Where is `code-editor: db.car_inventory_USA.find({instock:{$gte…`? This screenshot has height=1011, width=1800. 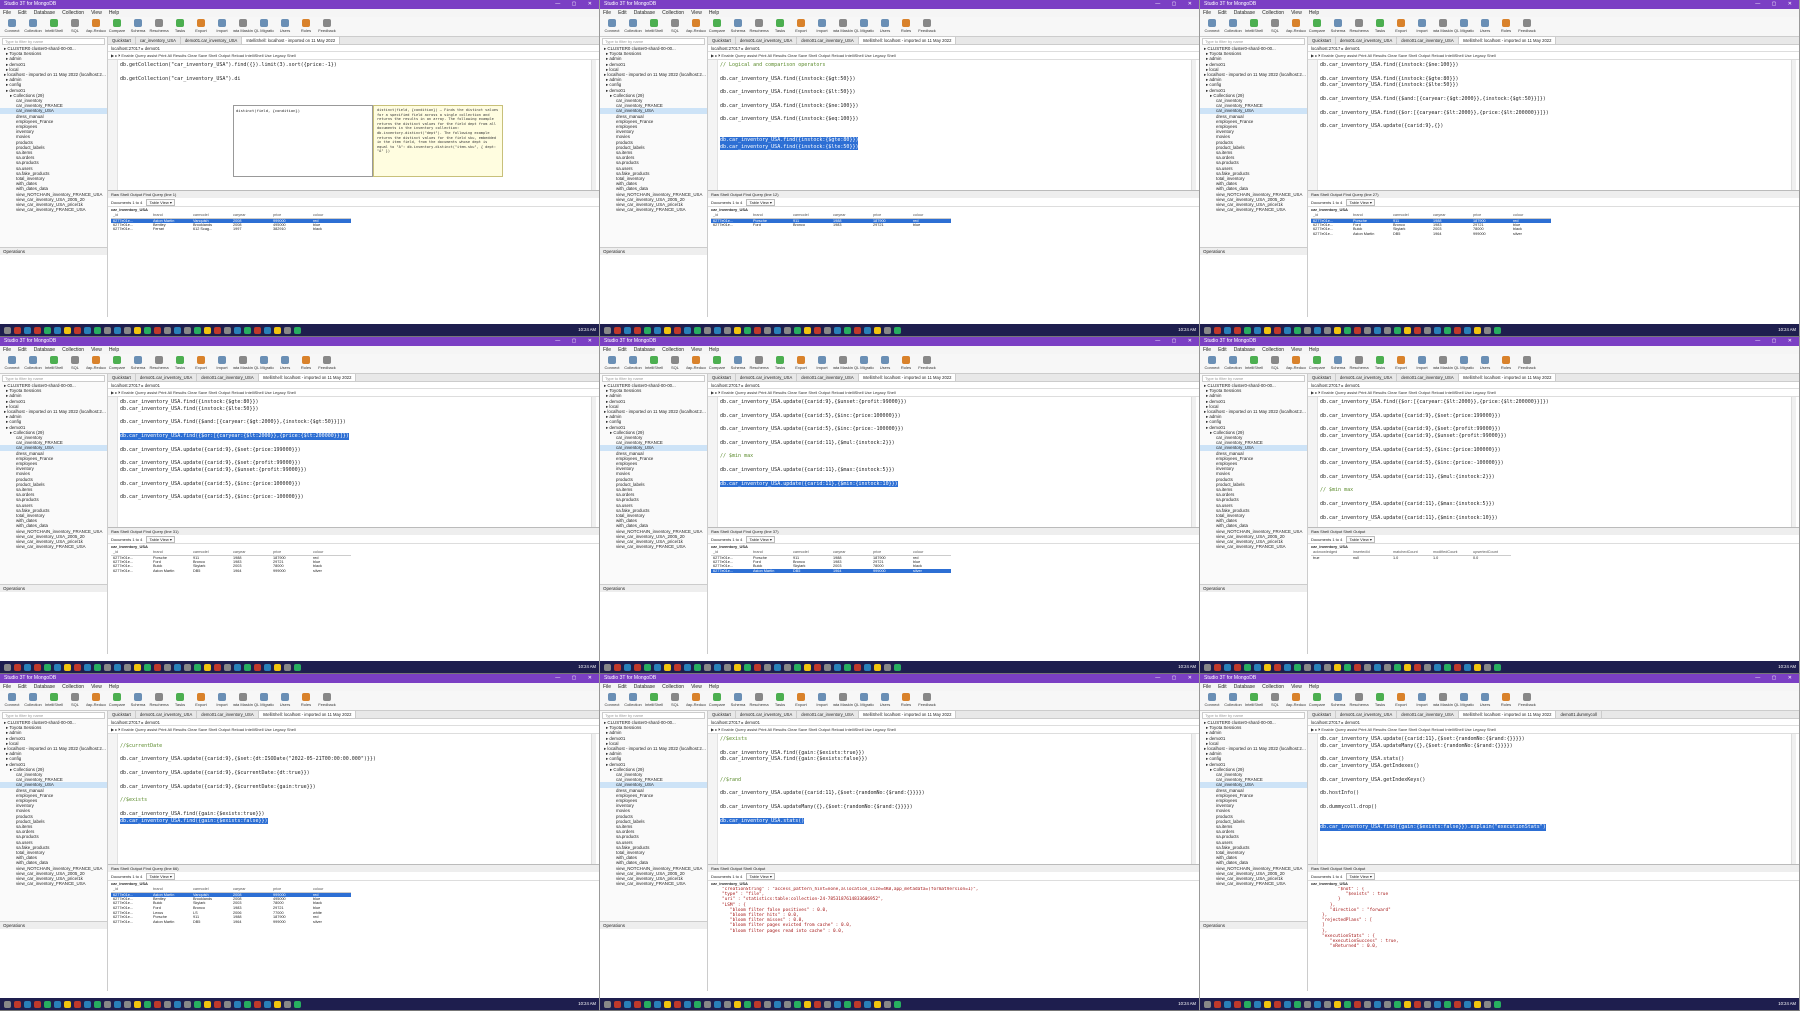 code-editor: db.car_inventory_USA.find({instock:{$gte… is located at coordinates (352, 462).